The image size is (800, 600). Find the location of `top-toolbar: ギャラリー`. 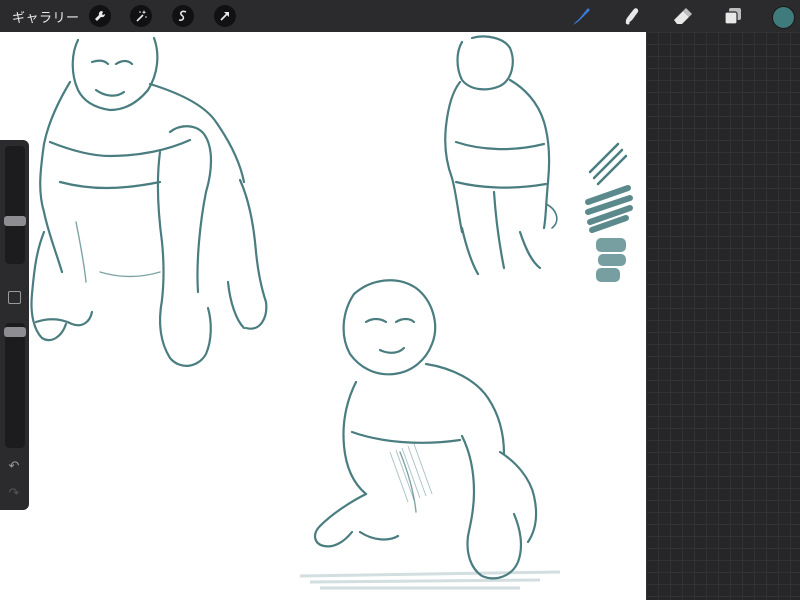

top-toolbar: ギャラリー is located at coordinates (400, 16).